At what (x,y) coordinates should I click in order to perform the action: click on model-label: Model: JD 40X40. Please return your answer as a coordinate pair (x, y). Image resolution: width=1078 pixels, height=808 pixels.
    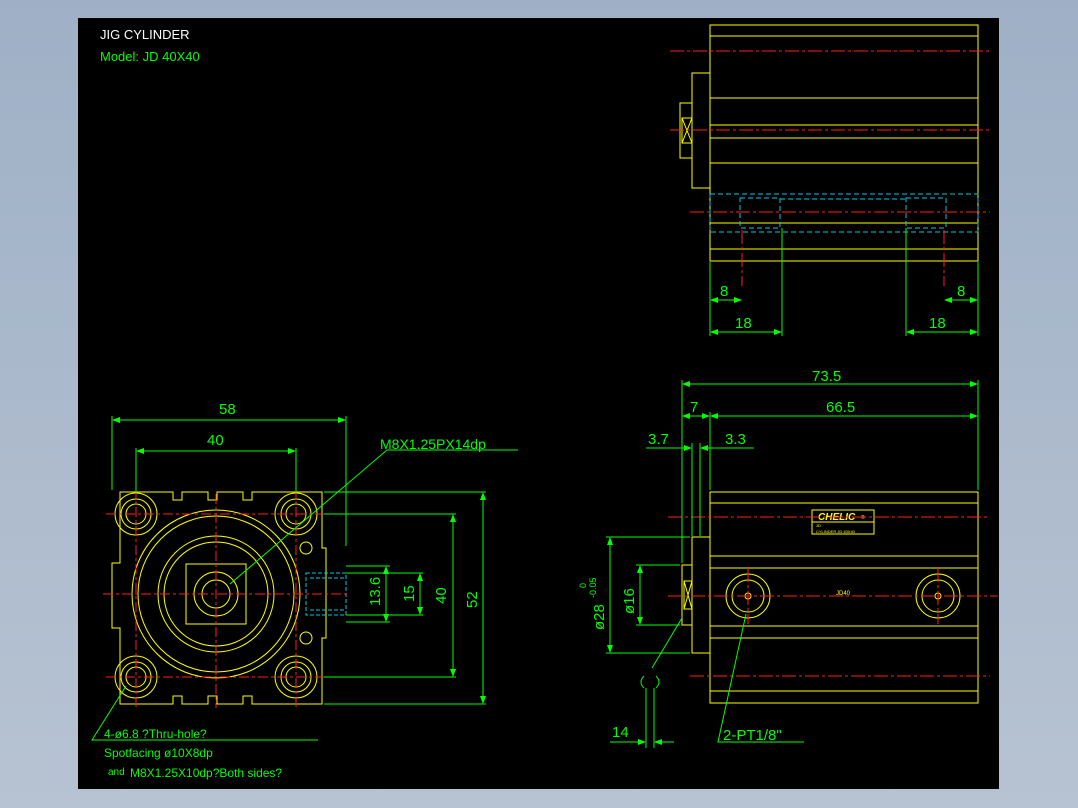
    Looking at the image, I should click on (150, 56).